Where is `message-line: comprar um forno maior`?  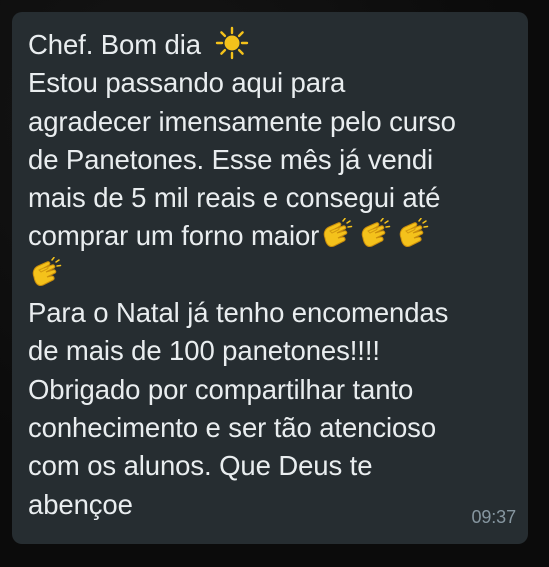
message-line: comprar um forno maior is located at coordinates (273, 236).